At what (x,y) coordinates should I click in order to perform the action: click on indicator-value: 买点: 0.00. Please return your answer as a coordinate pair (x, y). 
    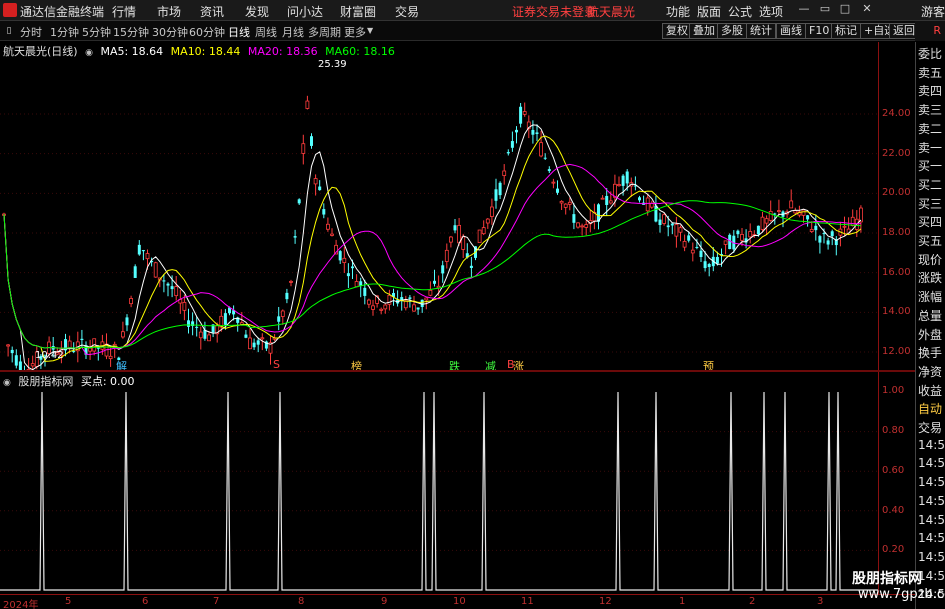
    Looking at the image, I should click on (107, 381).